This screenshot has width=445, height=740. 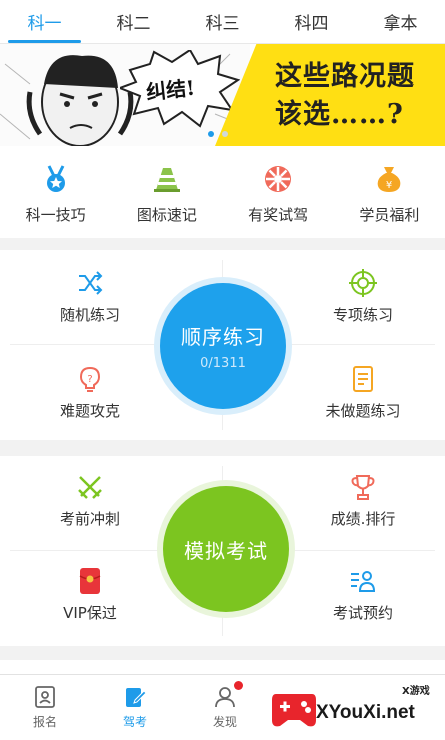 I want to click on burst-text: 纠结!, so click(x=171, y=90).